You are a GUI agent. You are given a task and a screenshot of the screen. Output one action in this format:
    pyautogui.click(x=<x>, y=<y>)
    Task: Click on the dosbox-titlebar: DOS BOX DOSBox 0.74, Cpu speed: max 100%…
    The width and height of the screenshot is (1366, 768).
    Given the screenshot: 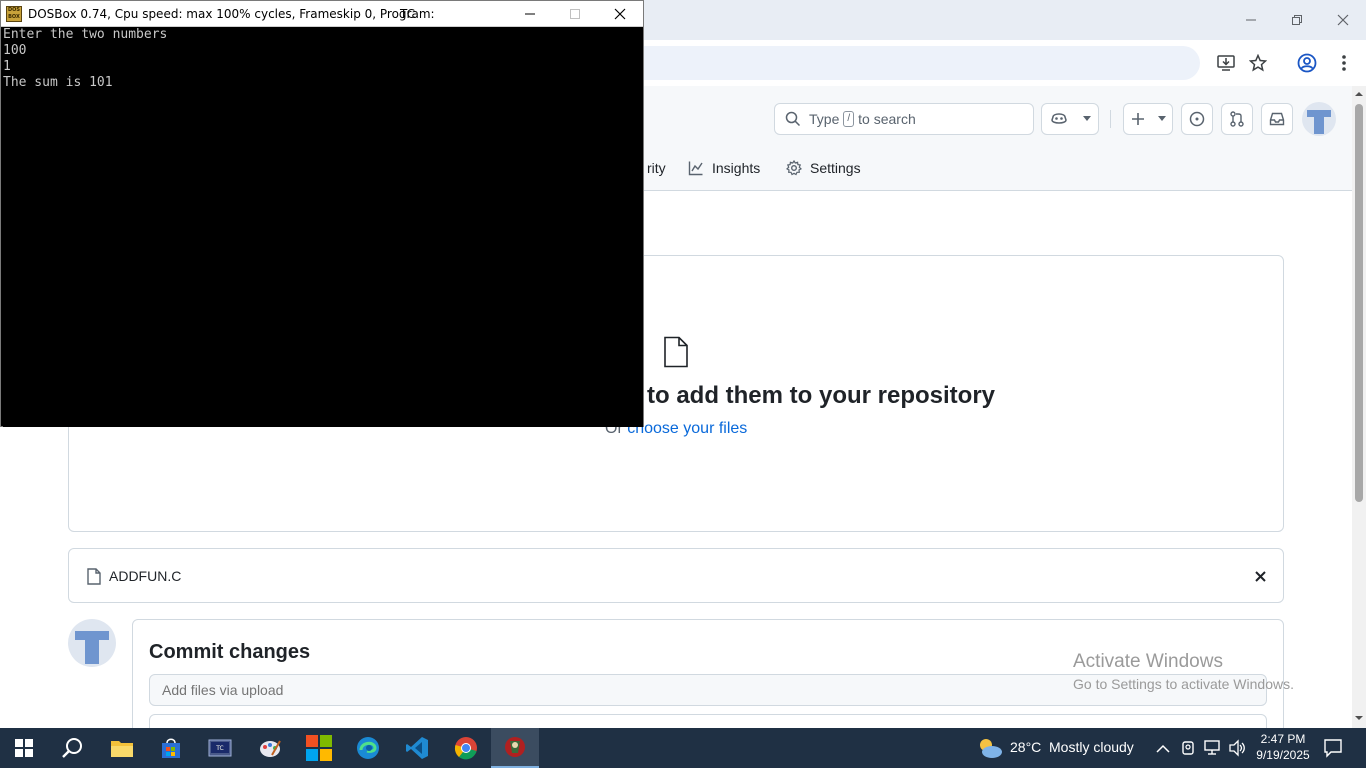 What is the action you would take?
    pyautogui.click(x=322, y=14)
    